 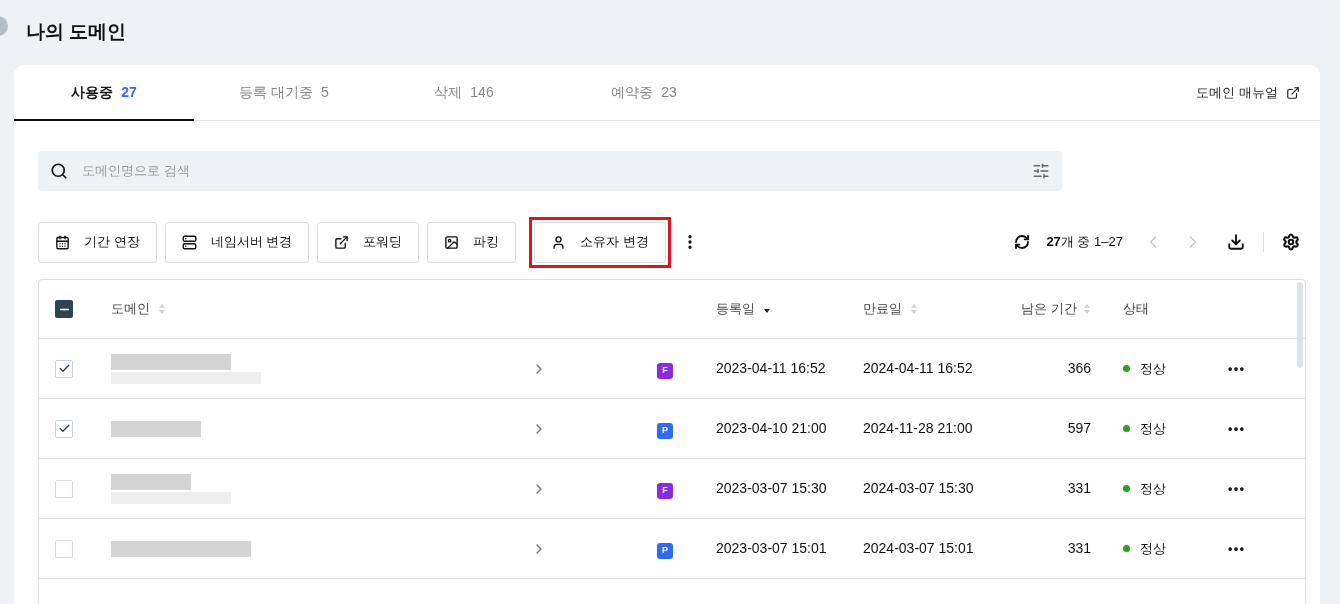 I want to click on column-header: 도메인, so click(x=130, y=309).